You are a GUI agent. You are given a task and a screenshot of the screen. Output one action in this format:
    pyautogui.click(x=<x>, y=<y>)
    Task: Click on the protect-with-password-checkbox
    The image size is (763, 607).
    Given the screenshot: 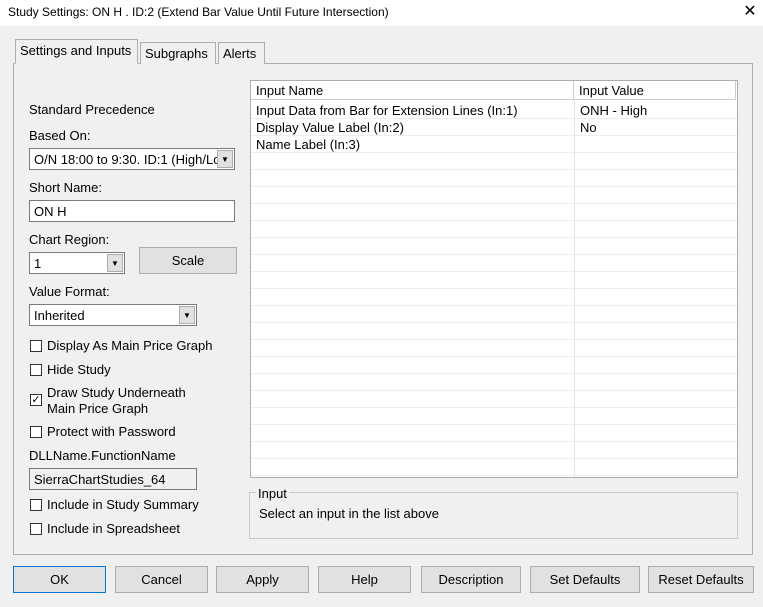 What is the action you would take?
    pyautogui.click(x=36, y=432)
    